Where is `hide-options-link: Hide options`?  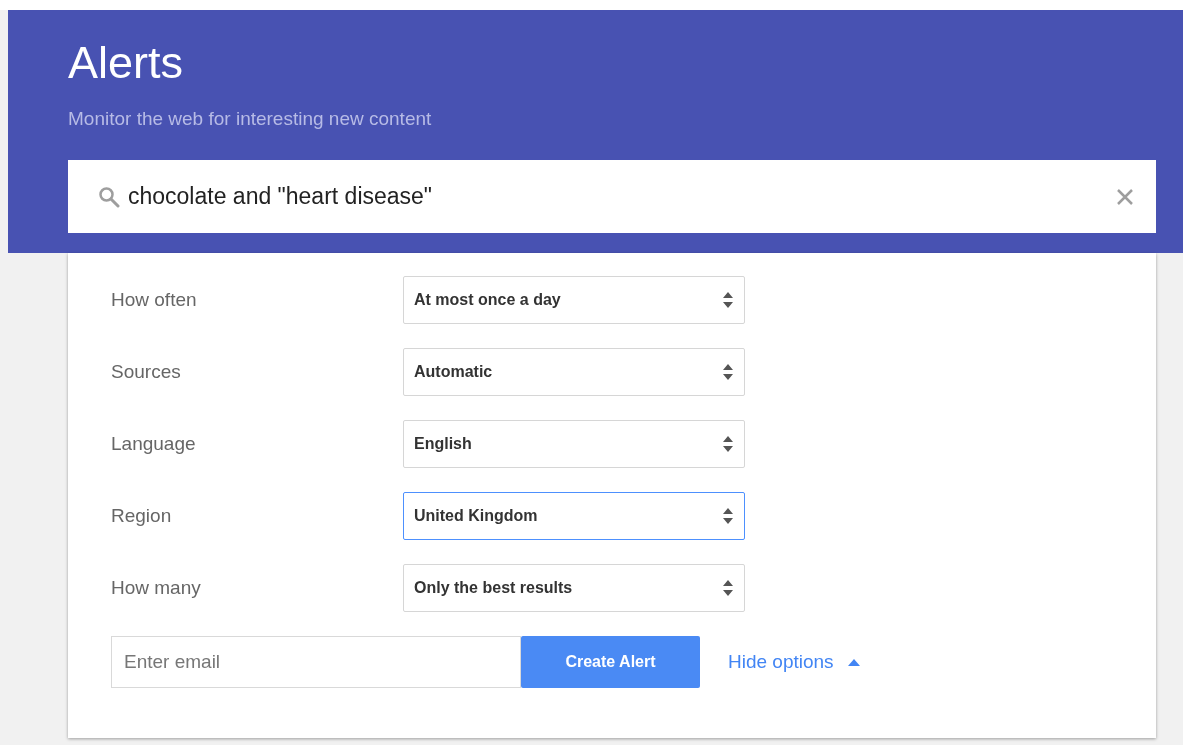
hide-options-link: Hide options is located at coordinates (781, 662).